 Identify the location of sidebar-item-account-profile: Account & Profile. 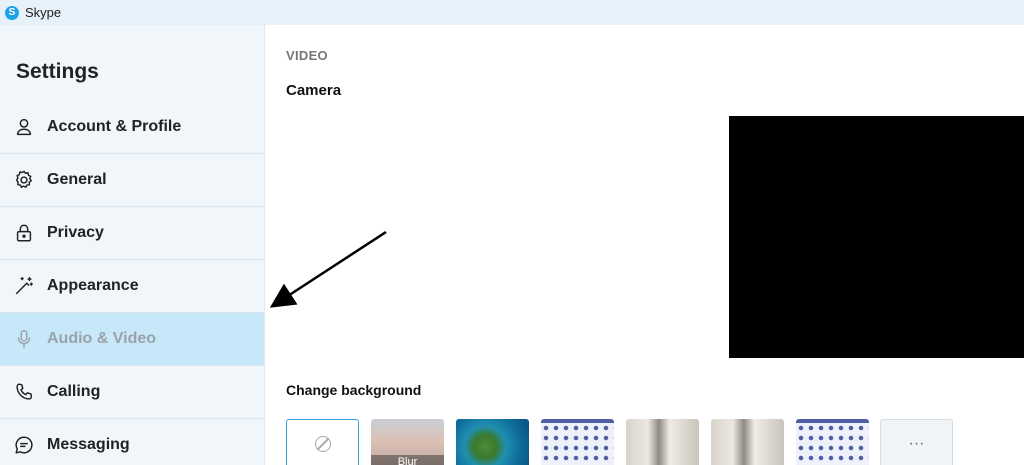
(132, 127).